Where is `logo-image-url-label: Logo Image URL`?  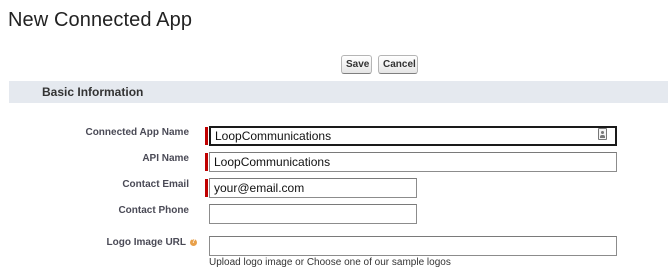
logo-image-url-label: Logo Image URL is located at coordinates (146, 242).